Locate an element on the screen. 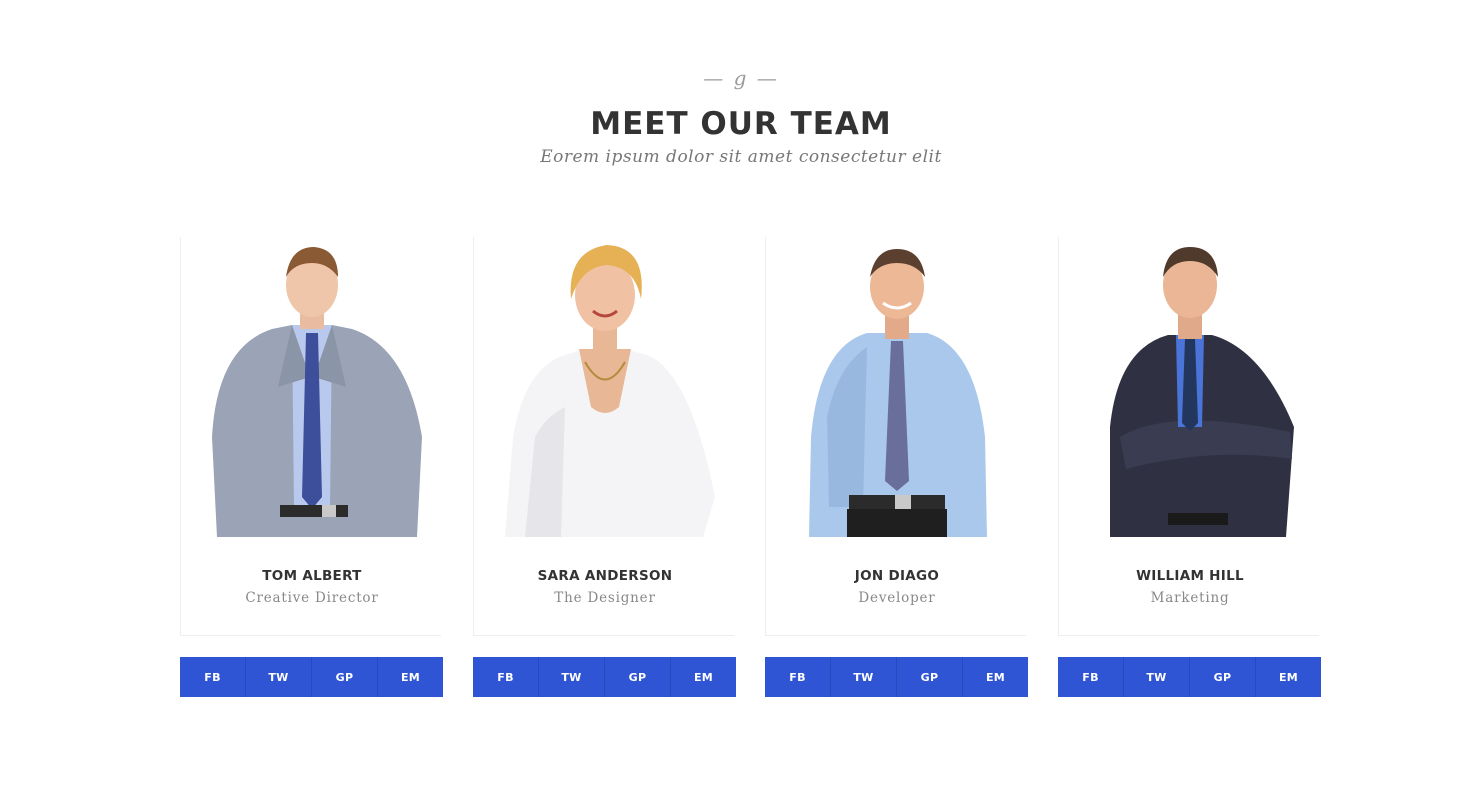 The height and width of the screenshot is (807, 1482). team-member-role: The Designer is located at coordinates (605, 598).